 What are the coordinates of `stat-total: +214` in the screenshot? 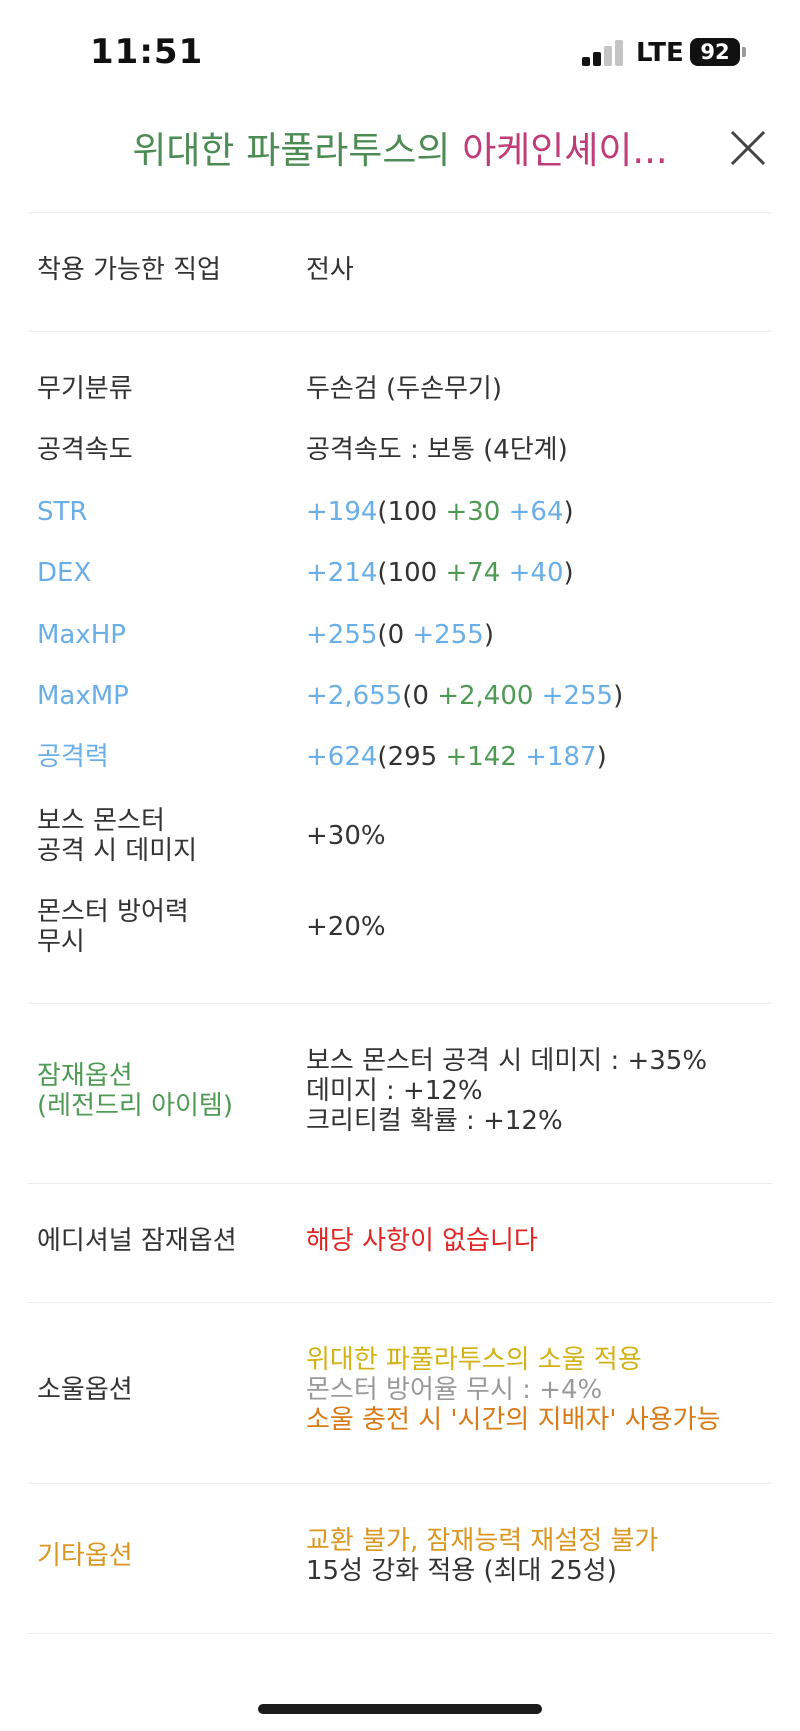 It's located at (342, 573).